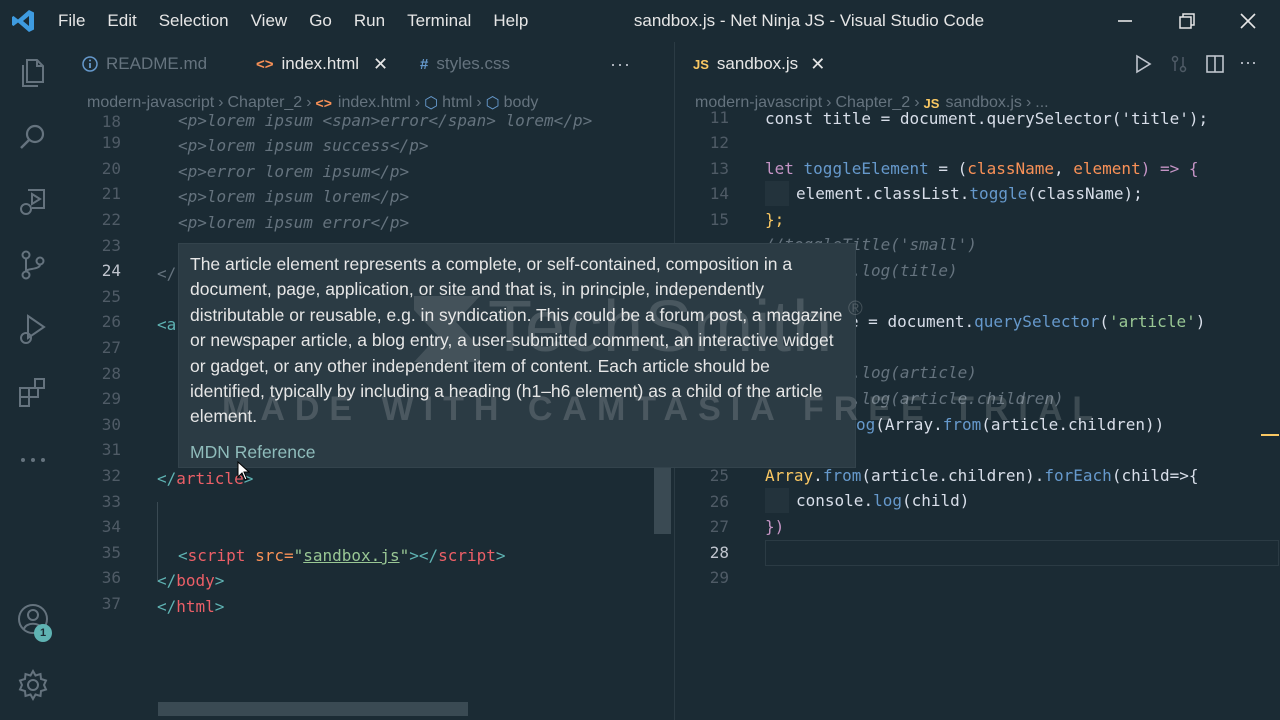 This screenshot has width=1280, height=720. What do you see at coordinates (111, 121) in the screenshot?
I see `line-number: 18` at bounding box center [111, 121].